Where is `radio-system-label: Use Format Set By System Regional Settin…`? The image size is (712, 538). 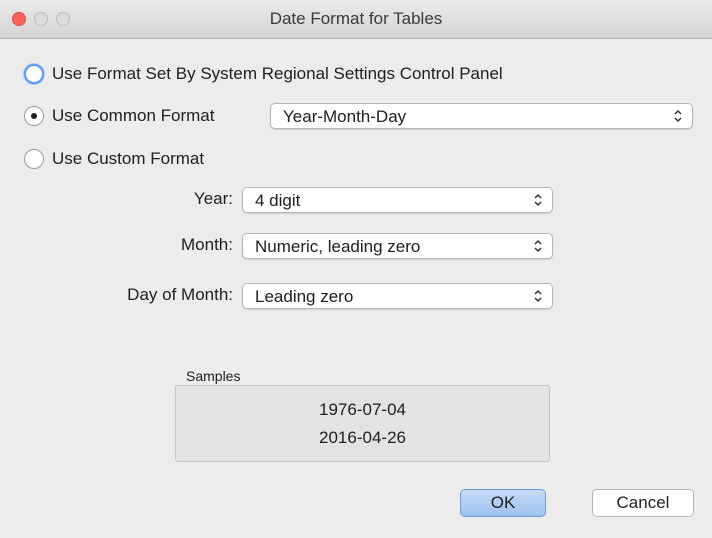 radio-system-label: Use Format Set By System Regional Settin… is located at coordinates (277, 73).